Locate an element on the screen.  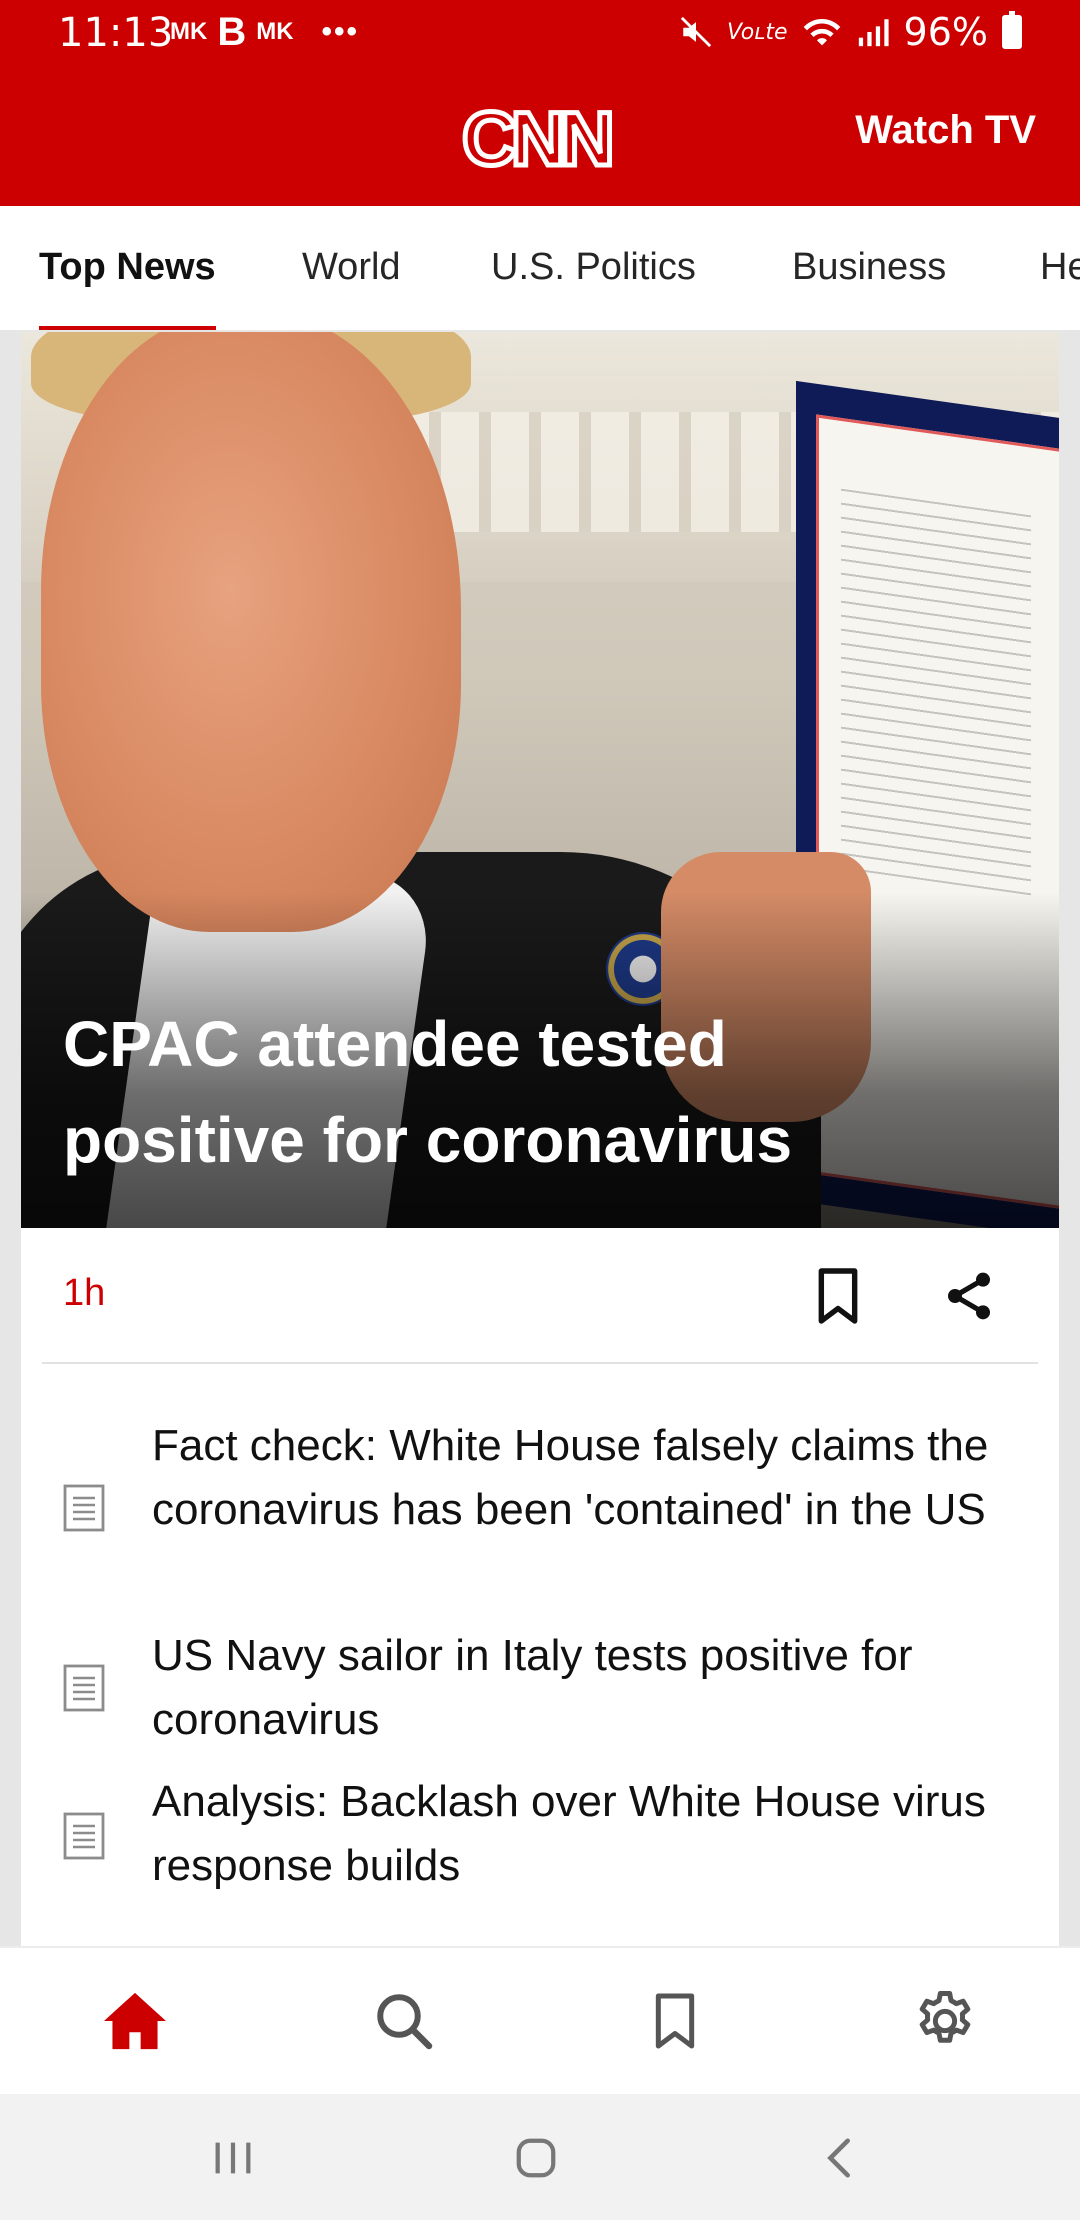
back-button is located at coordinates (840, 2158).